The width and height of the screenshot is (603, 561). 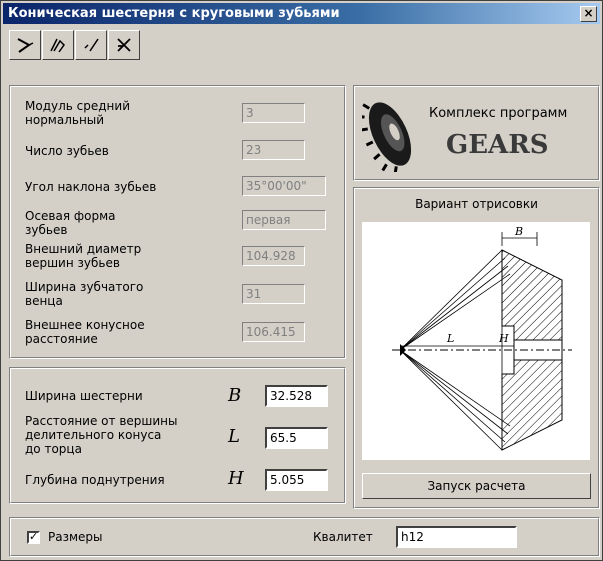 What do you see at coordinates (273, 332) in the screenshot?
I see `param-field-cone-distance: 106.415` at bounding box center [273, 332].